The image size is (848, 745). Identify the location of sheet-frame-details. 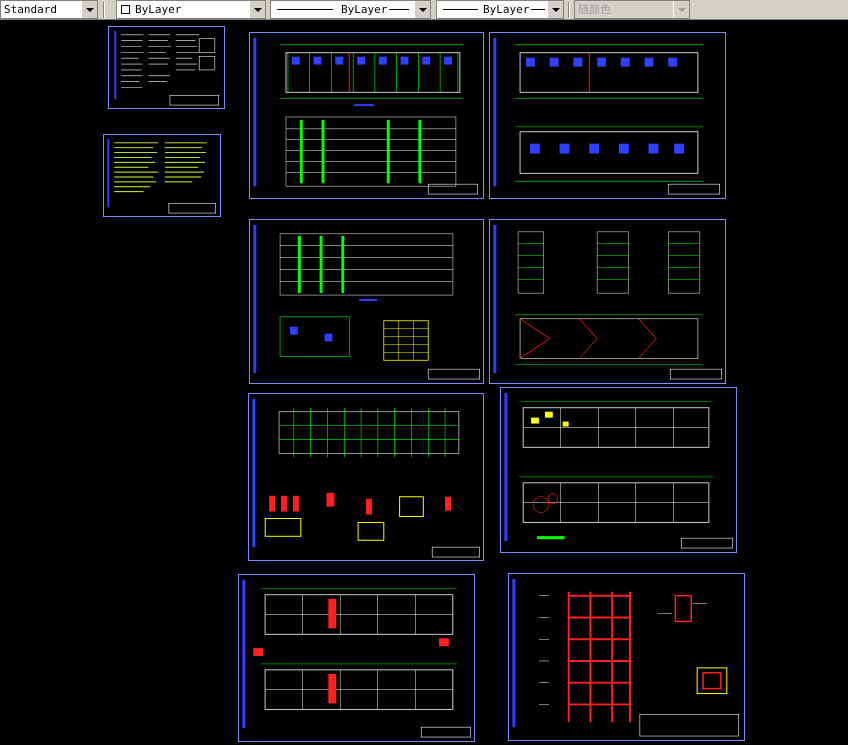
(626, 657).